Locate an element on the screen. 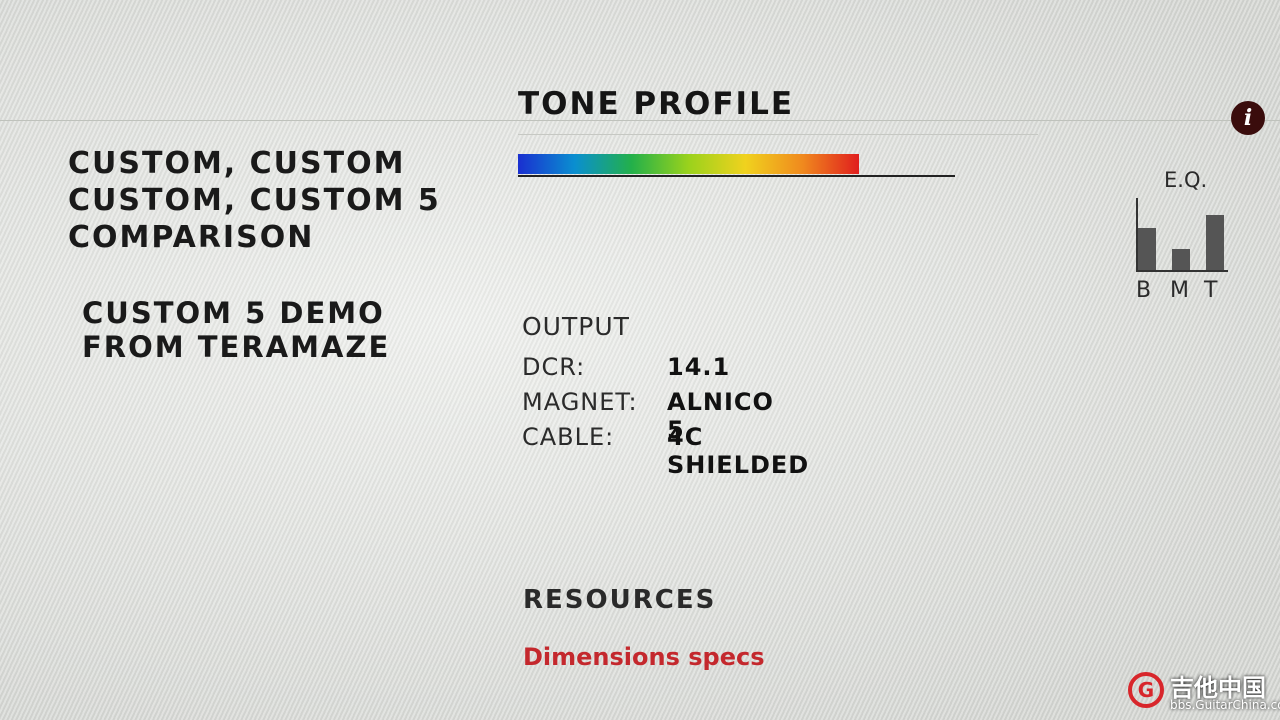 The width and height of the screenshot is (1280, 720). spec-label: DCR: is located at coordinates (554, 367).